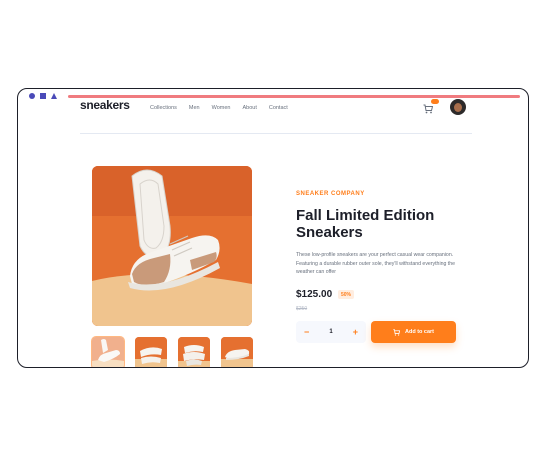 This screenshot has width=546, height=457. I want to click on quantity-value: 1, so click(331, 332).